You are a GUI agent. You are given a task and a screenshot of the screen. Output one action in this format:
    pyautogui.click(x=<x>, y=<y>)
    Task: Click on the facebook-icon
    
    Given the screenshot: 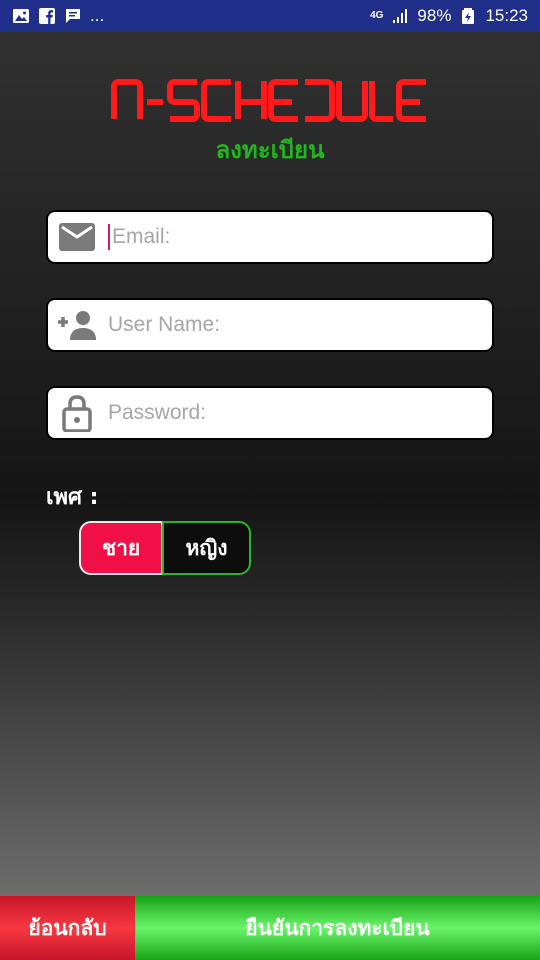 What is the action you would take?
    pyautogui.click(x=47, y=16)
    